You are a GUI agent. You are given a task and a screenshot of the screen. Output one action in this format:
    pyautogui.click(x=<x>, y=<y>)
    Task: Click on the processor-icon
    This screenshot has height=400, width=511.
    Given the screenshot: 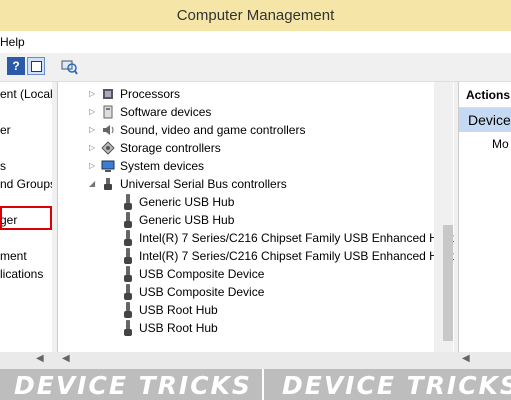 What is the action you would take?
    pyautogui.click(x=108, y=94)
    